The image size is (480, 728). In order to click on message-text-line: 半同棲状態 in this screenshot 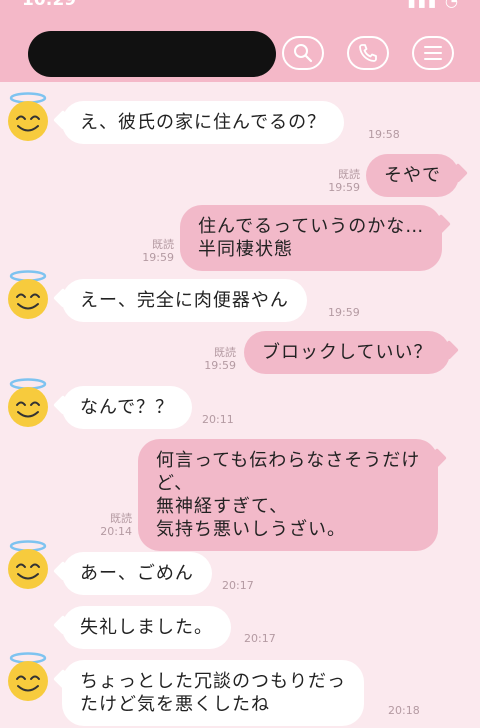, I will do `click(245, 249)`.